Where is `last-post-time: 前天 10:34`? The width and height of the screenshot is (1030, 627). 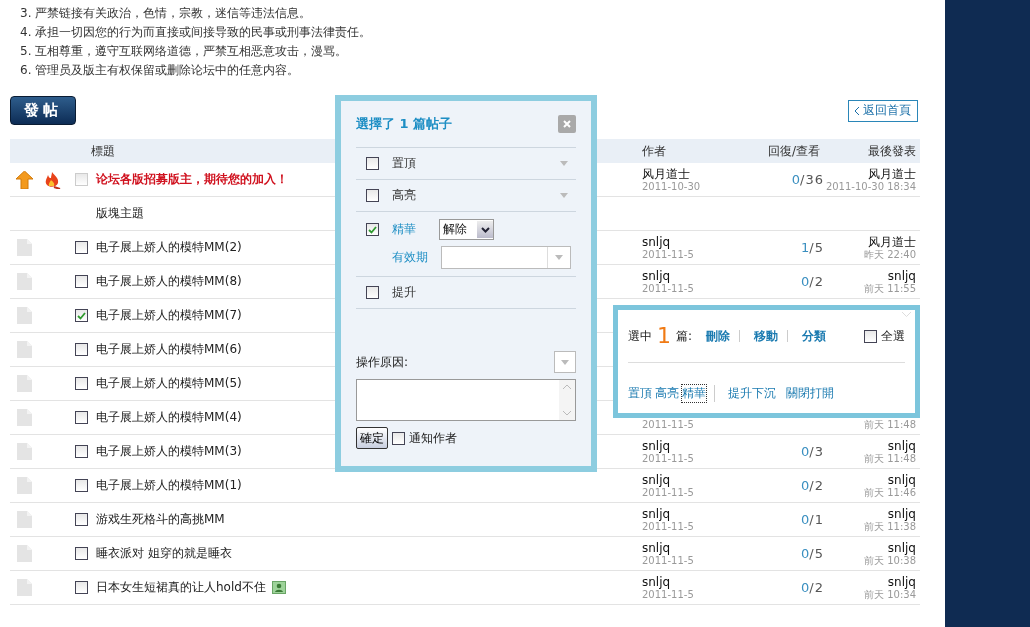 last-post-time: 前天 10:34 is located at coordinates (890, 594).